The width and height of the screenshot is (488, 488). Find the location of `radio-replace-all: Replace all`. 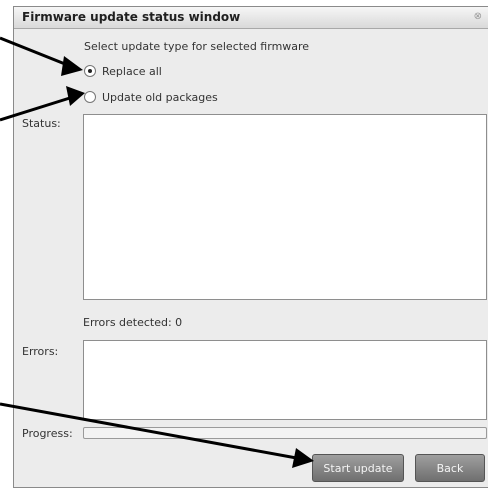

radio-replace-all: Replace all is located at coordinates (123, 71).